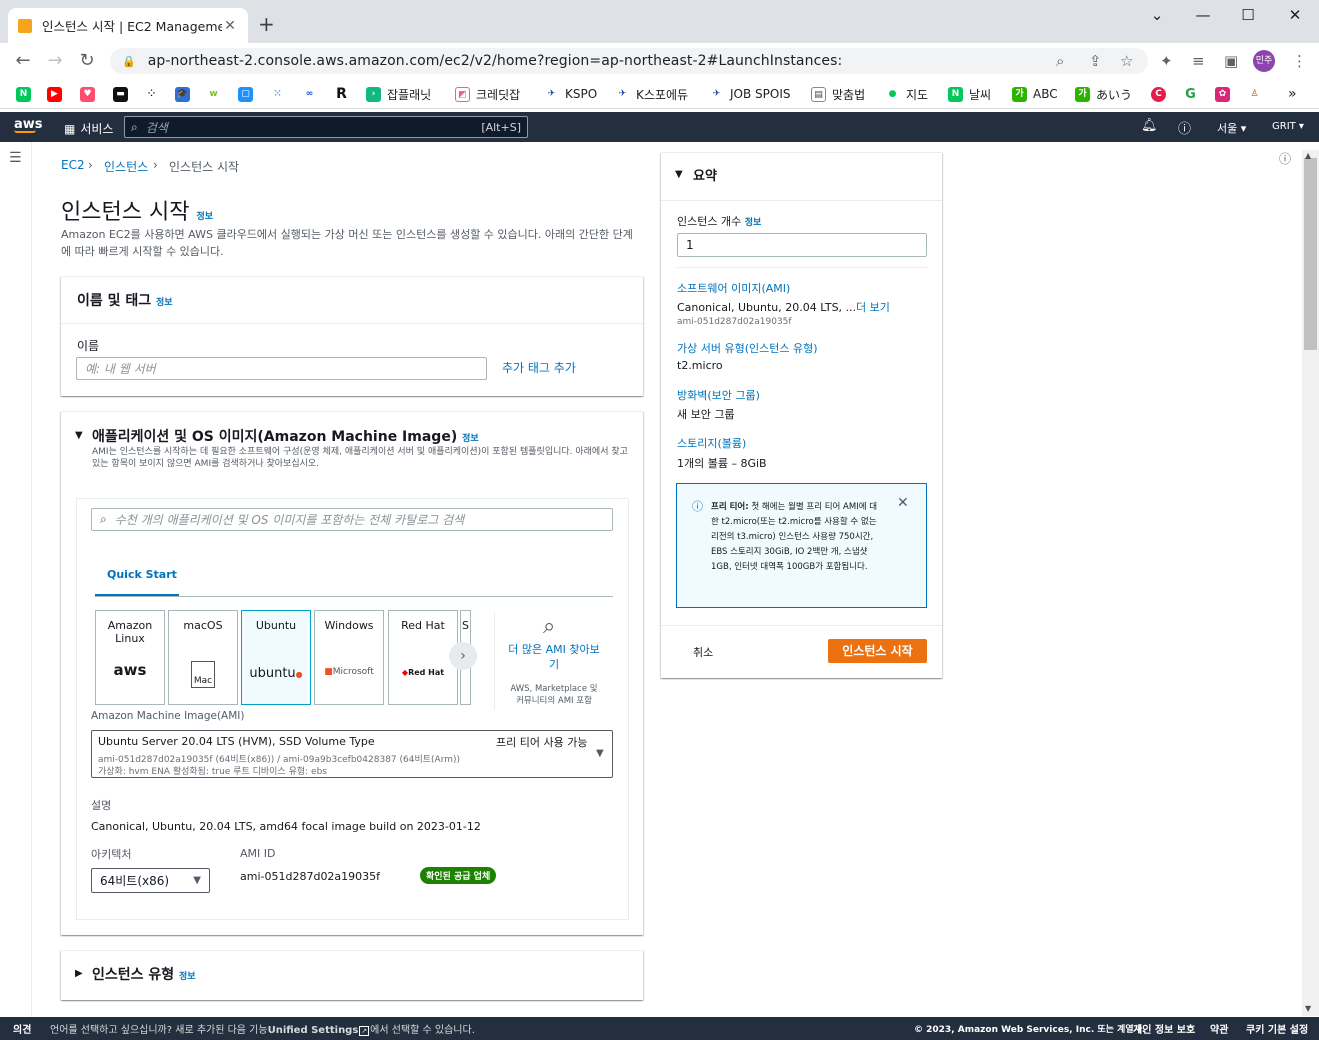  Describe the element at coordinates (903, 503) in the screenshot. I see `close-alert-icon: ✕` at that location.